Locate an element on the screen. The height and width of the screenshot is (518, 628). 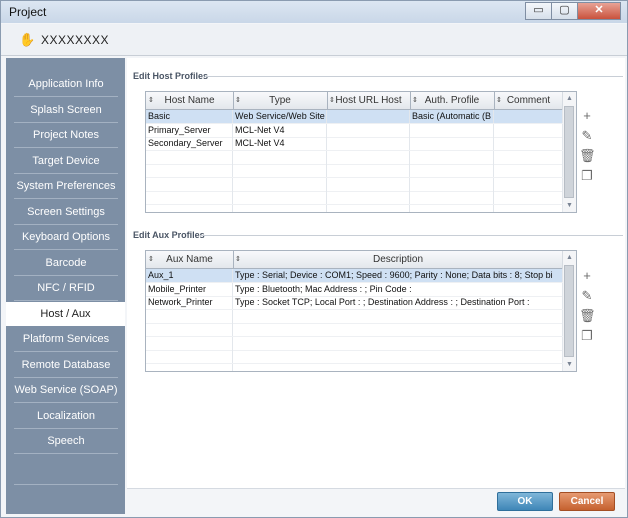
sidebar-item: Application Info is located at coordinates (66, 84).